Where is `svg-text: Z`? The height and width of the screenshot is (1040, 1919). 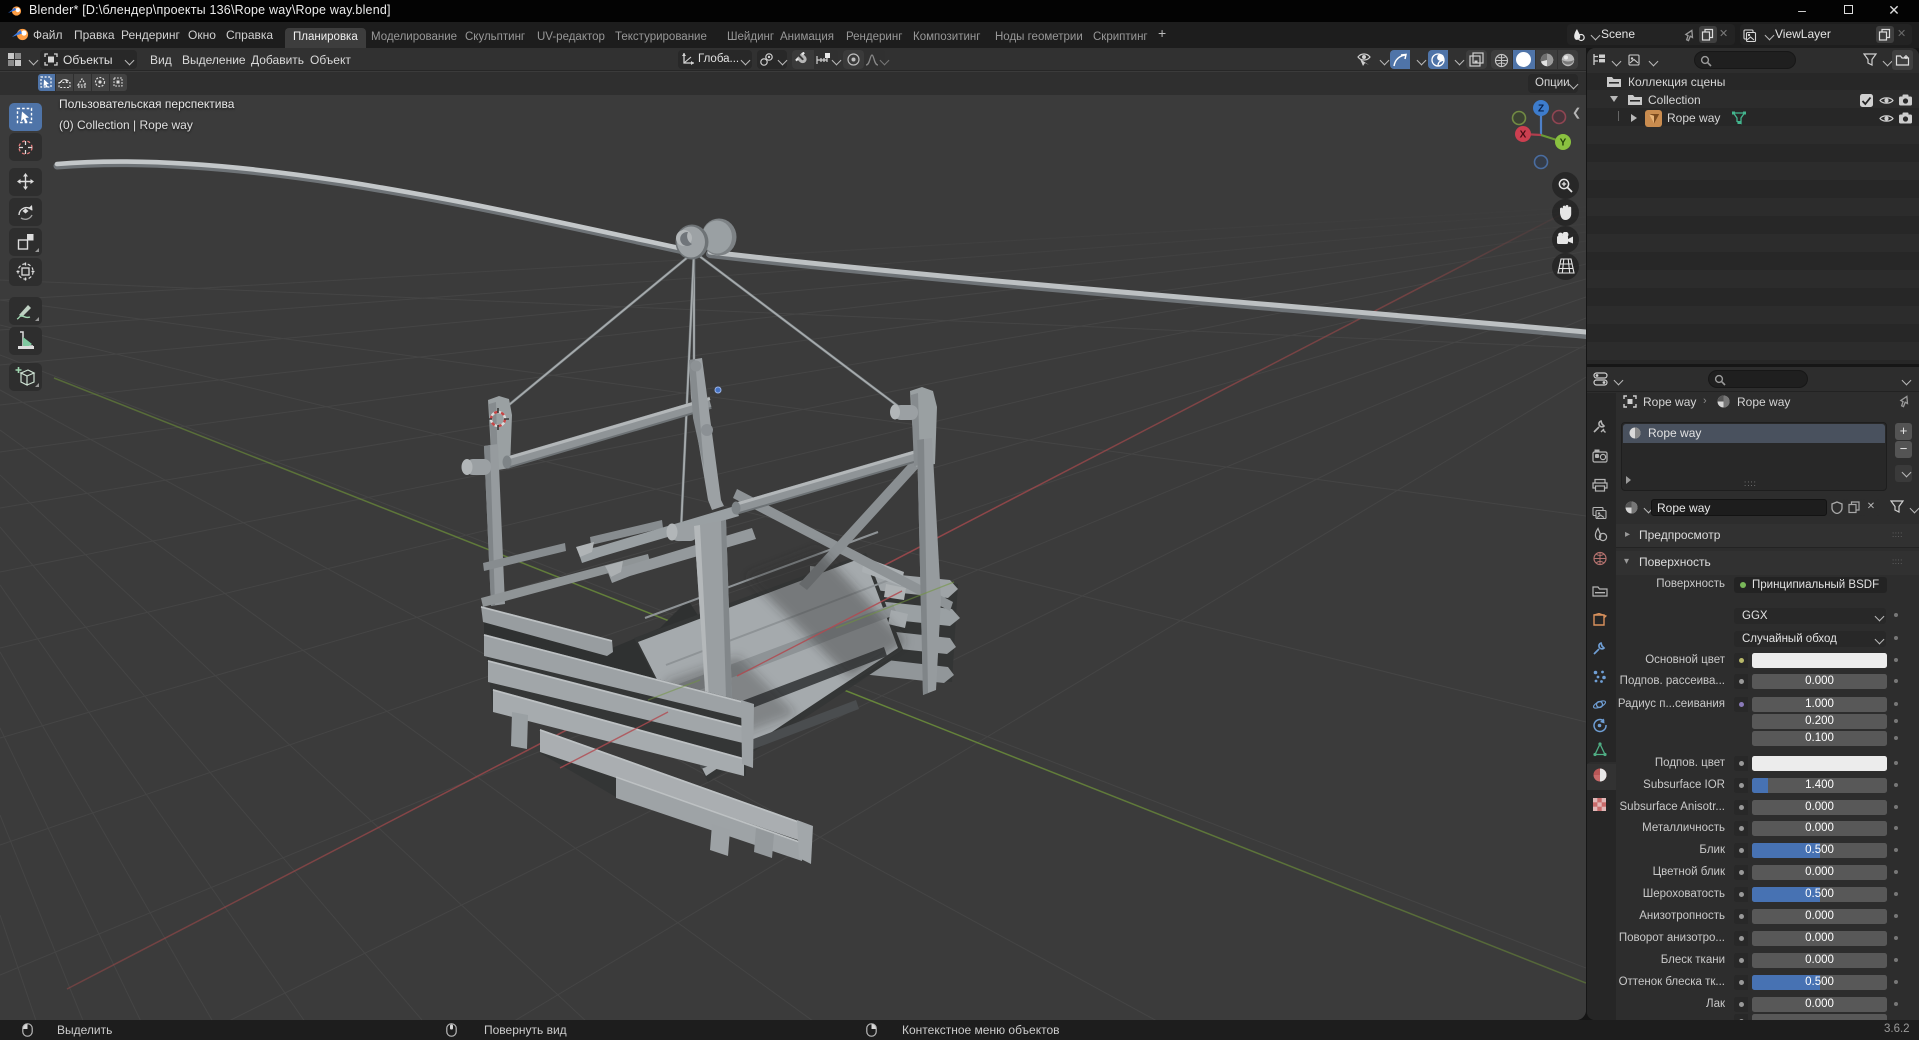 svg-text: Z is located at coordinates (1541, 109).